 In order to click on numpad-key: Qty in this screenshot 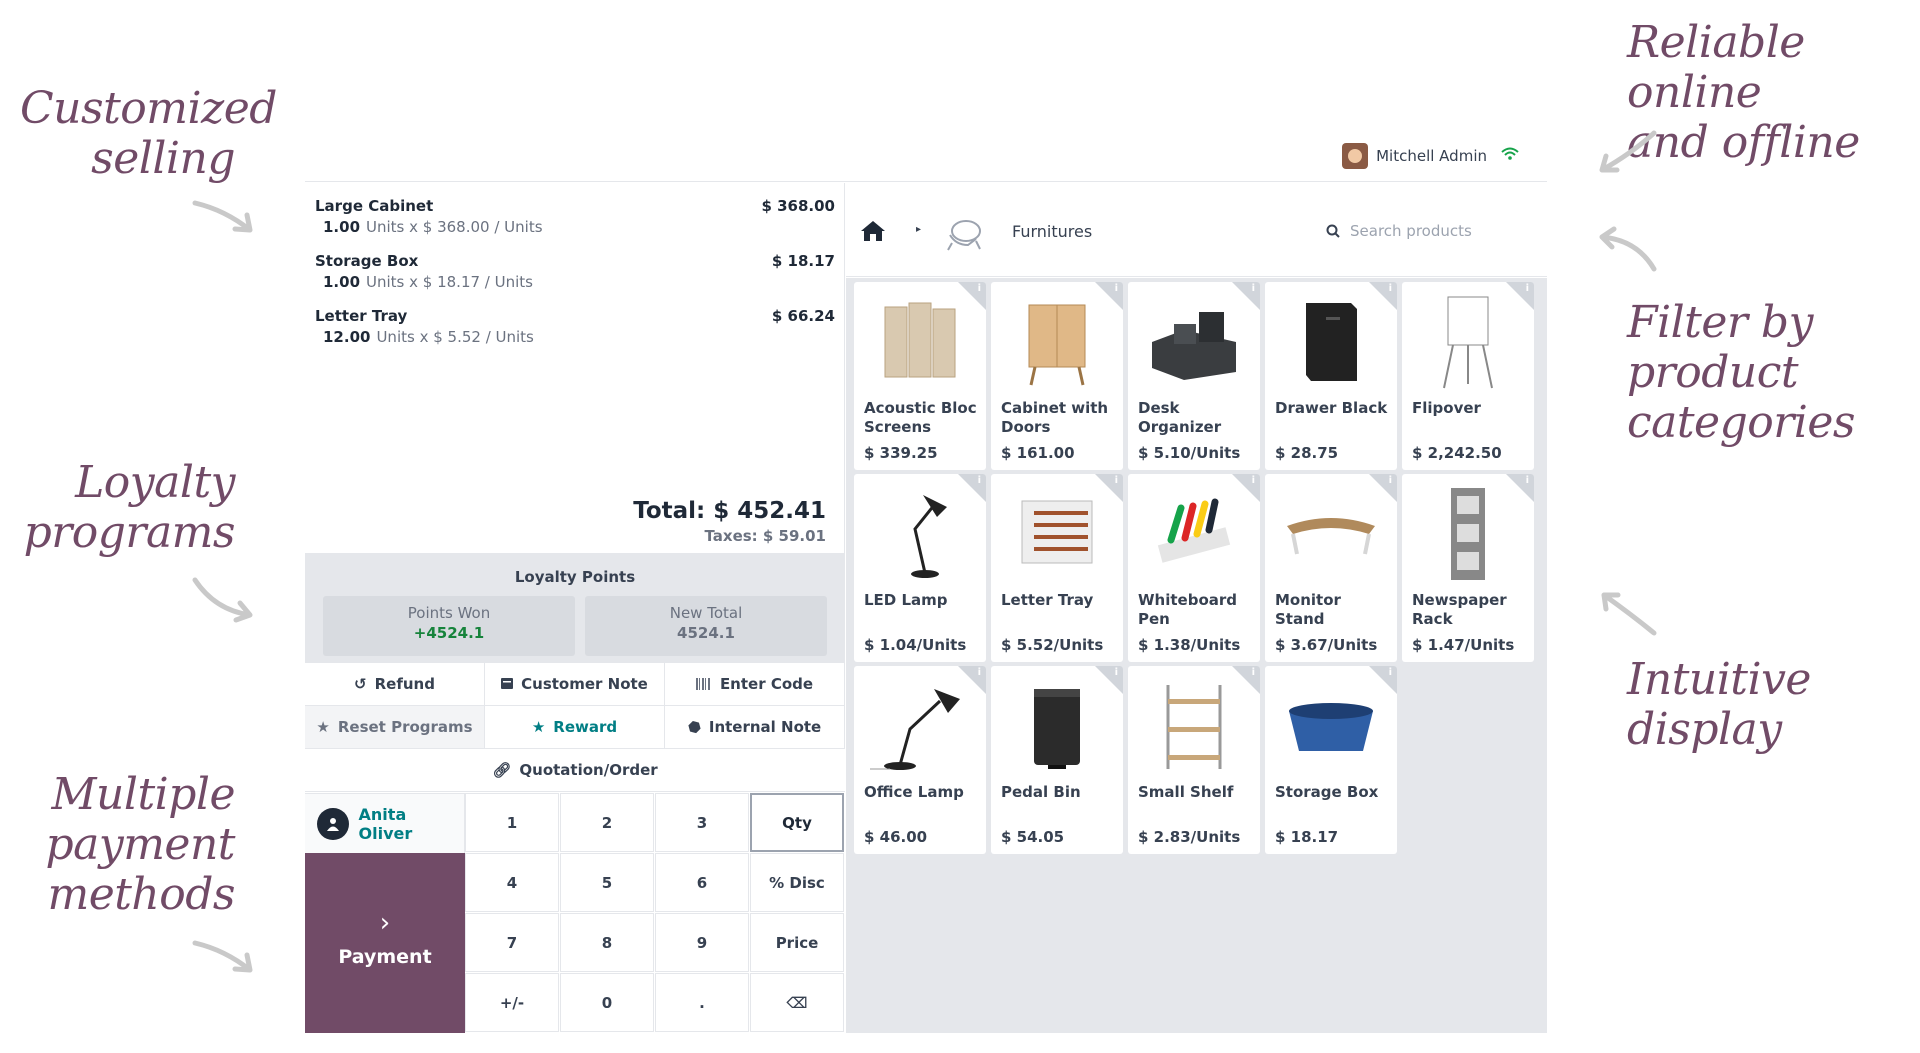, I will do `click(797, 822)`.